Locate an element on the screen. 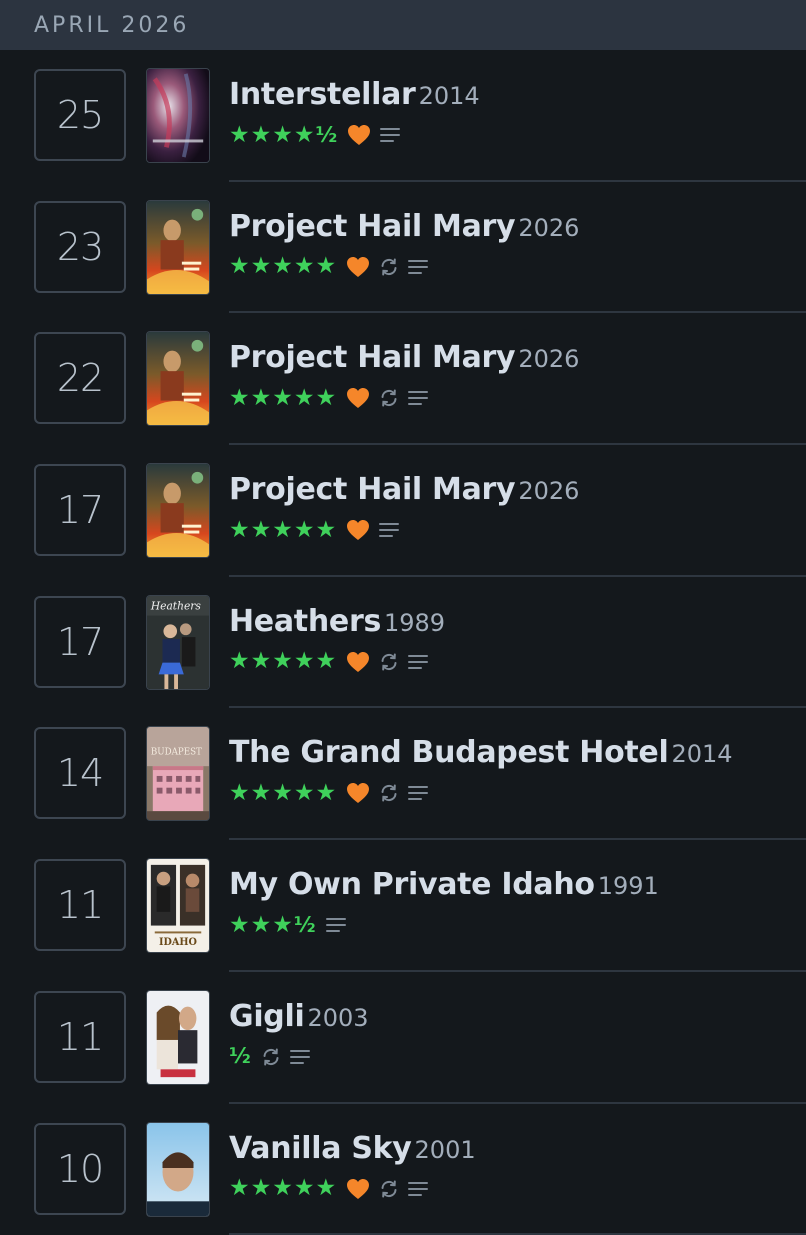 The width and height of the screenshot is (806, 1235). film-title: Gigli is located at coordinates (266, 1016).